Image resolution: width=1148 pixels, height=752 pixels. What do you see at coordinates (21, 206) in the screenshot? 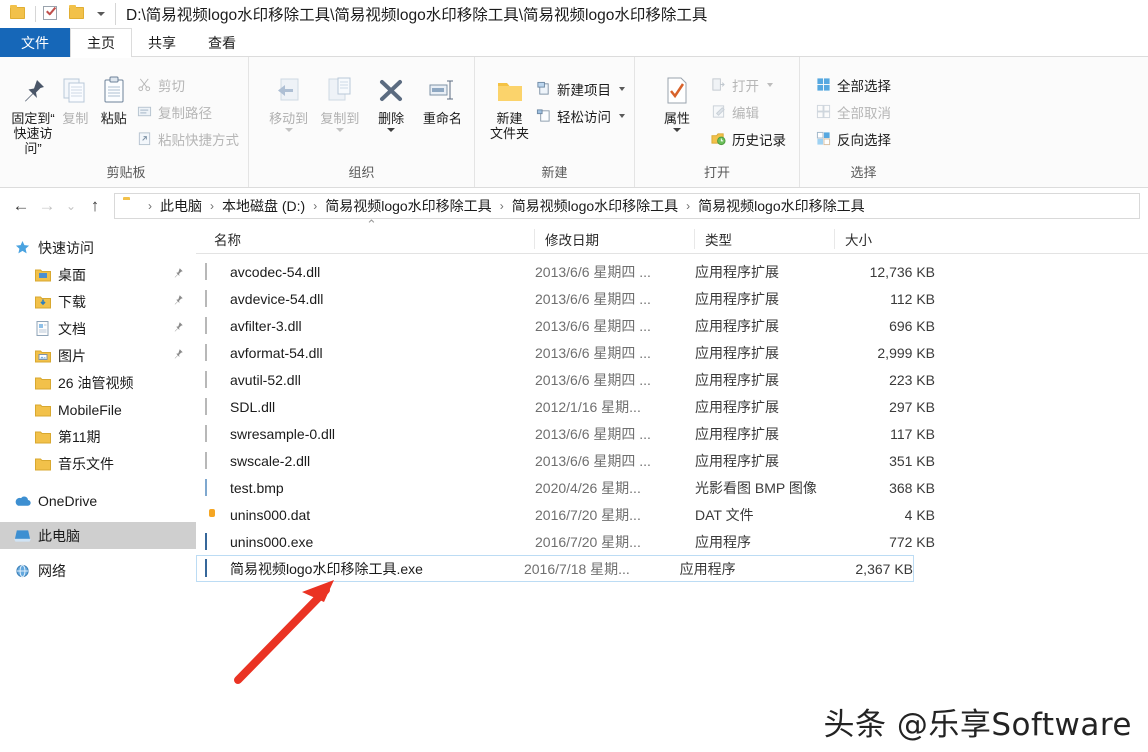
I see `back-button: ←` at bounding box center [21, 206].